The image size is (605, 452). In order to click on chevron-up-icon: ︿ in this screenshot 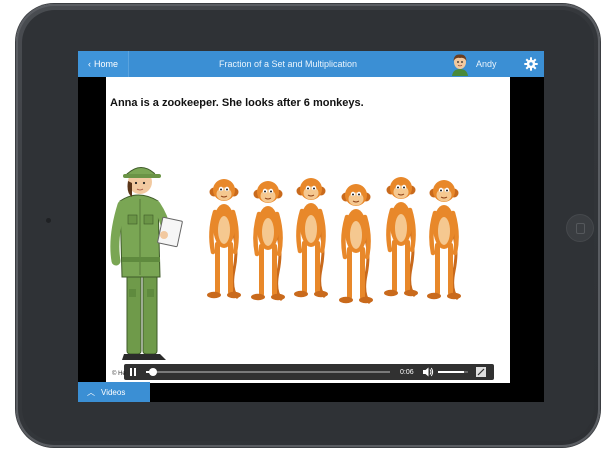, I will do `click(91, 392)`.